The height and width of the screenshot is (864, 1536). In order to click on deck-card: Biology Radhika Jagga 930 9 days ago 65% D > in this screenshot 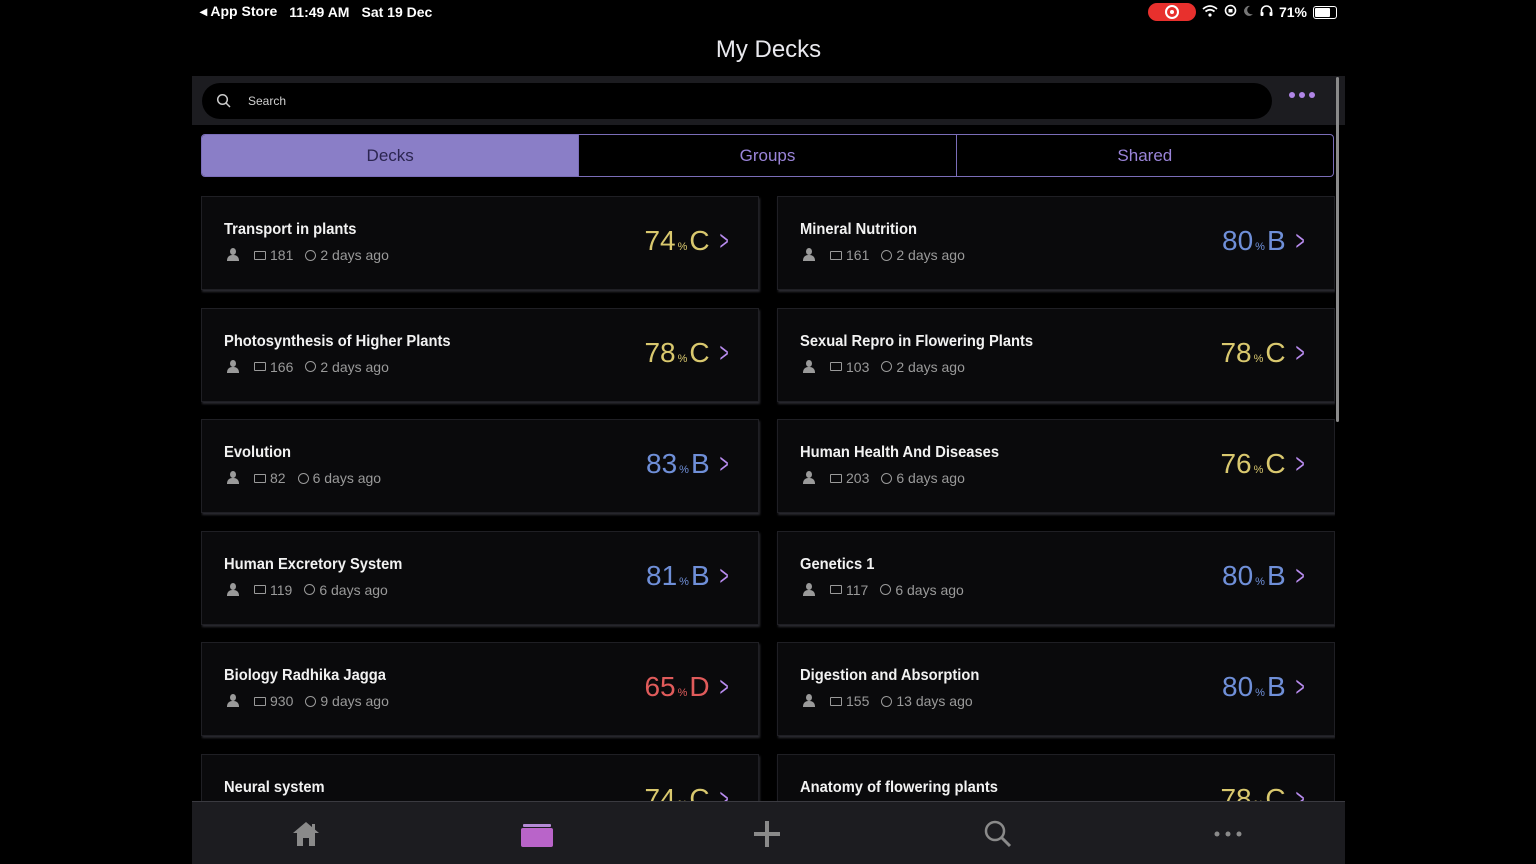, I will do `click(480, 689)`.